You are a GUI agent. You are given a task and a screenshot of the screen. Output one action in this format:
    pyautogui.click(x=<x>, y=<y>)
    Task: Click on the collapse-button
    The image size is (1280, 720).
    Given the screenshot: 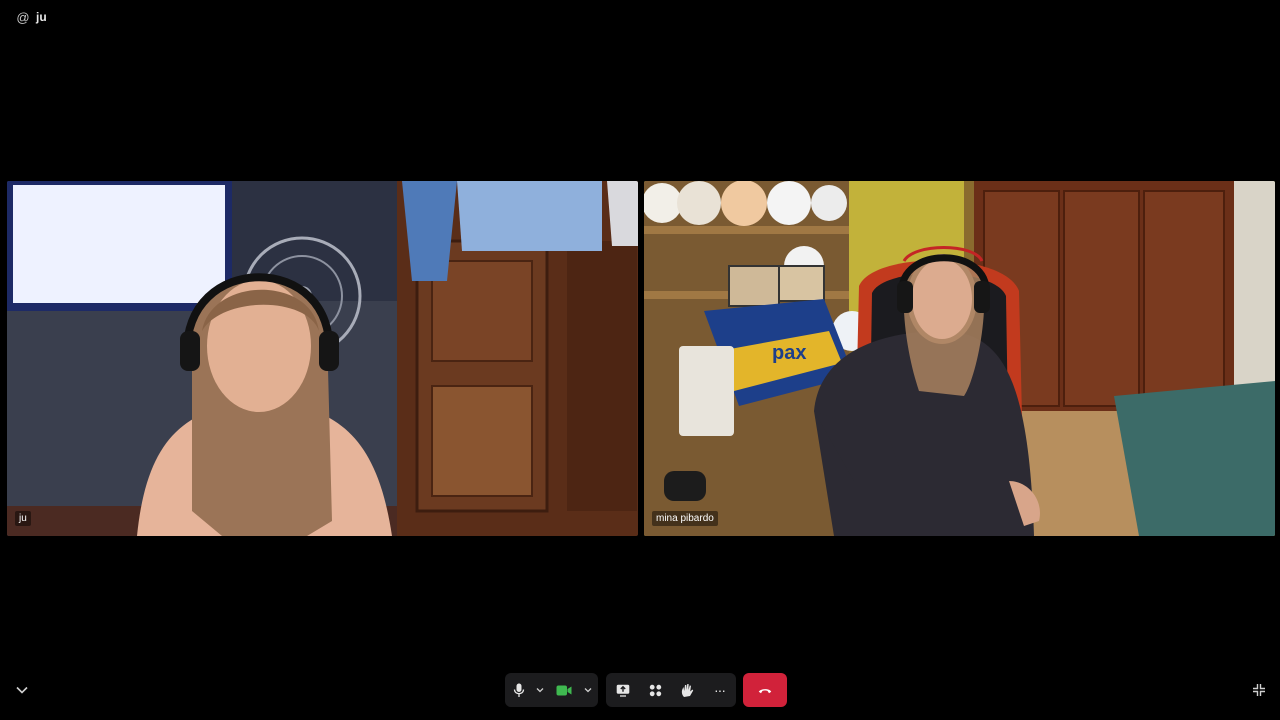 What is the action you would take?
    pyautogui.click(x=22, y=690)
    